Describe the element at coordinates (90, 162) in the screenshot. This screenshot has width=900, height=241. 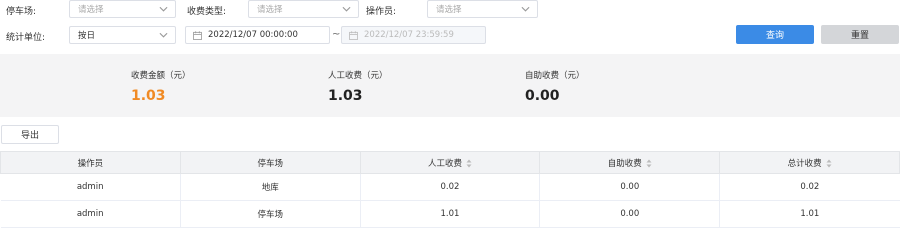
I see `col-operator: 操作员` at that location.